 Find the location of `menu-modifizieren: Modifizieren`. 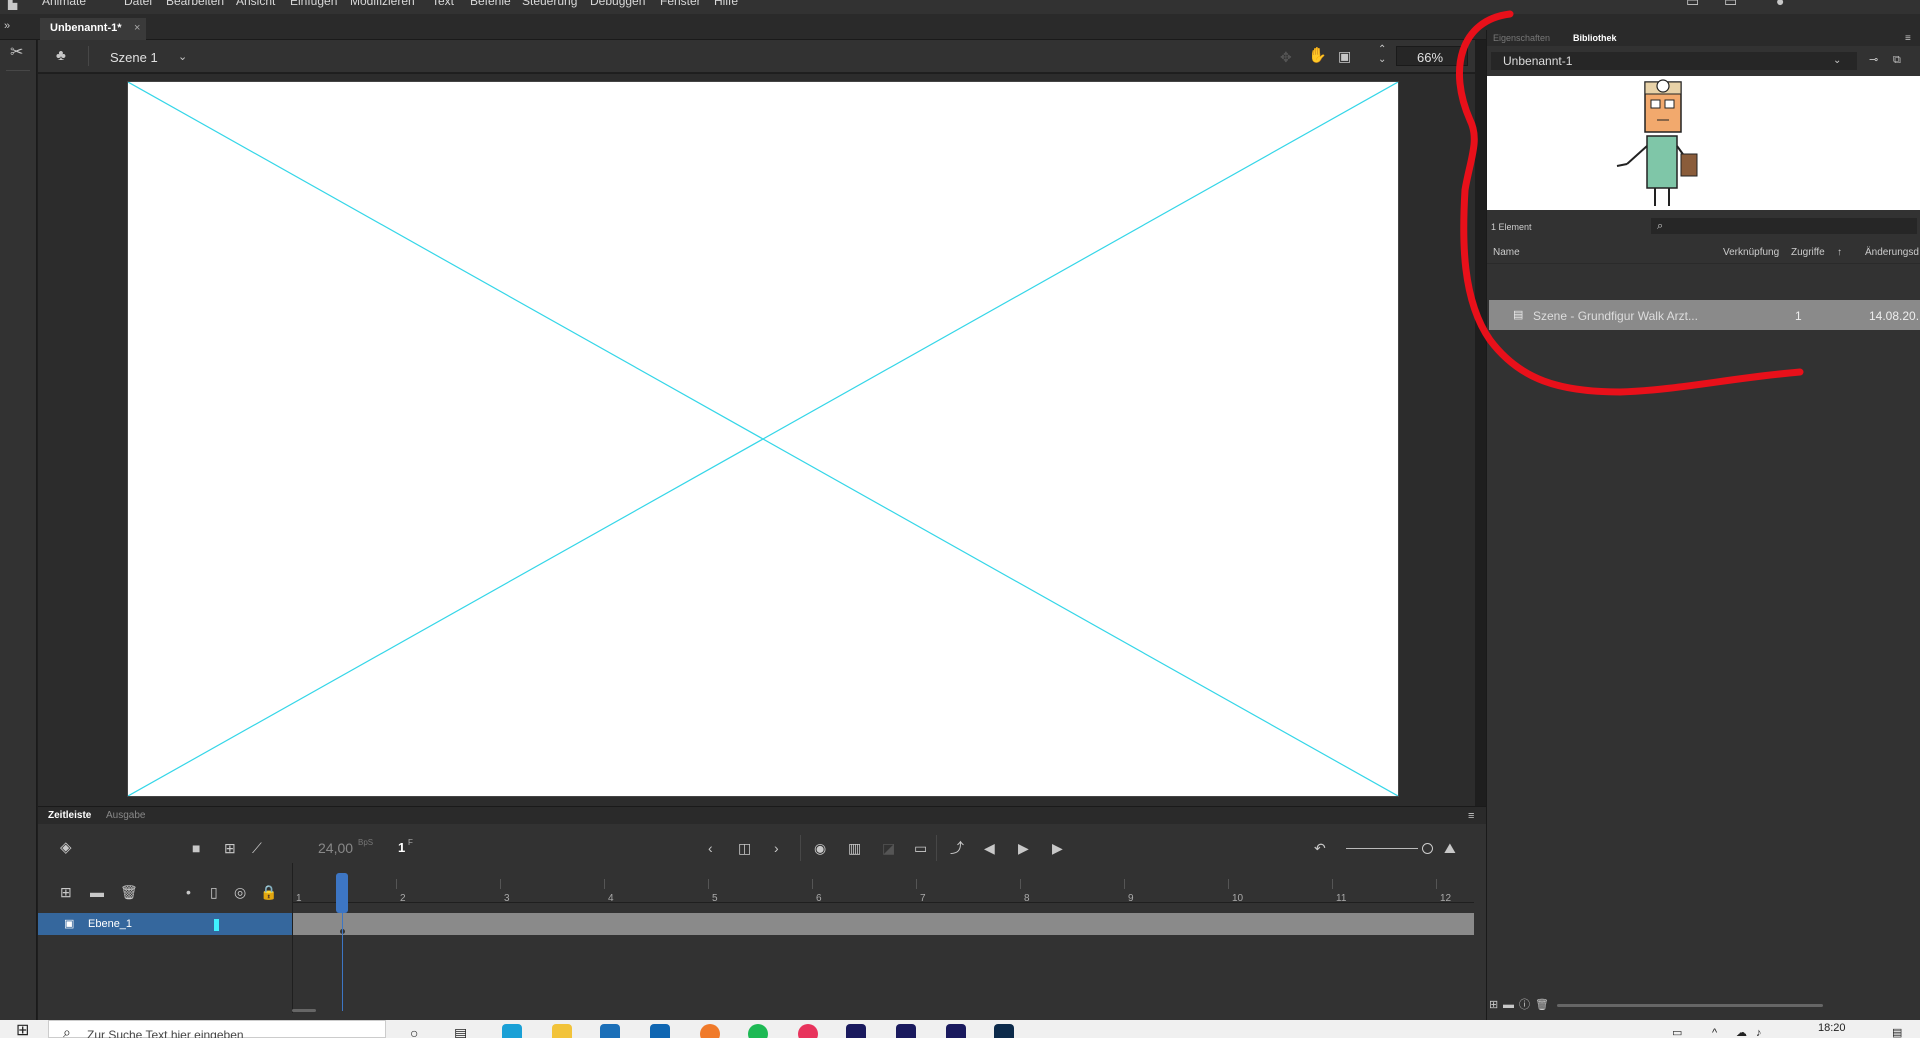

menu-modifizieren: Modifizieren is located at coordinates (382, 4).